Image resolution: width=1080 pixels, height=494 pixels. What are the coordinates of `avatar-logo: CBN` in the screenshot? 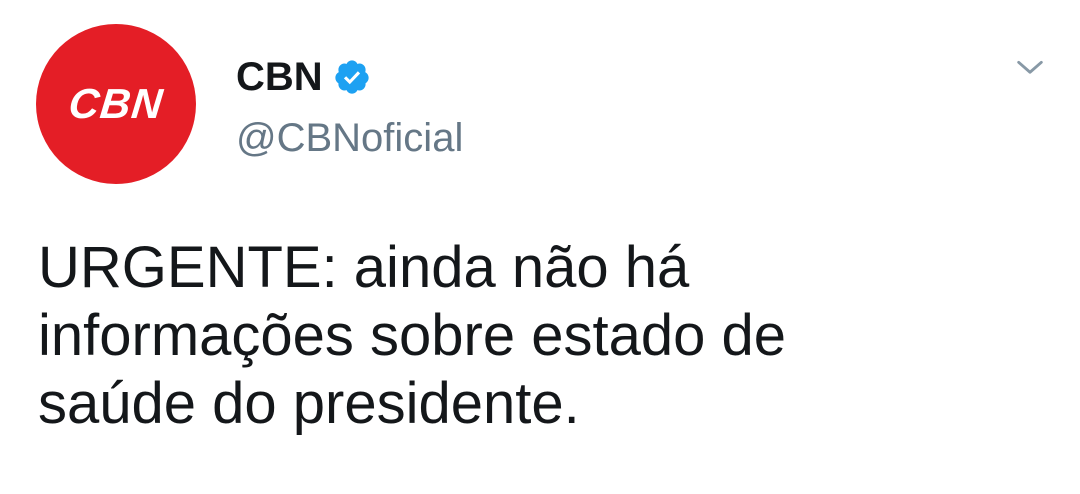 It's located at (116, 103).